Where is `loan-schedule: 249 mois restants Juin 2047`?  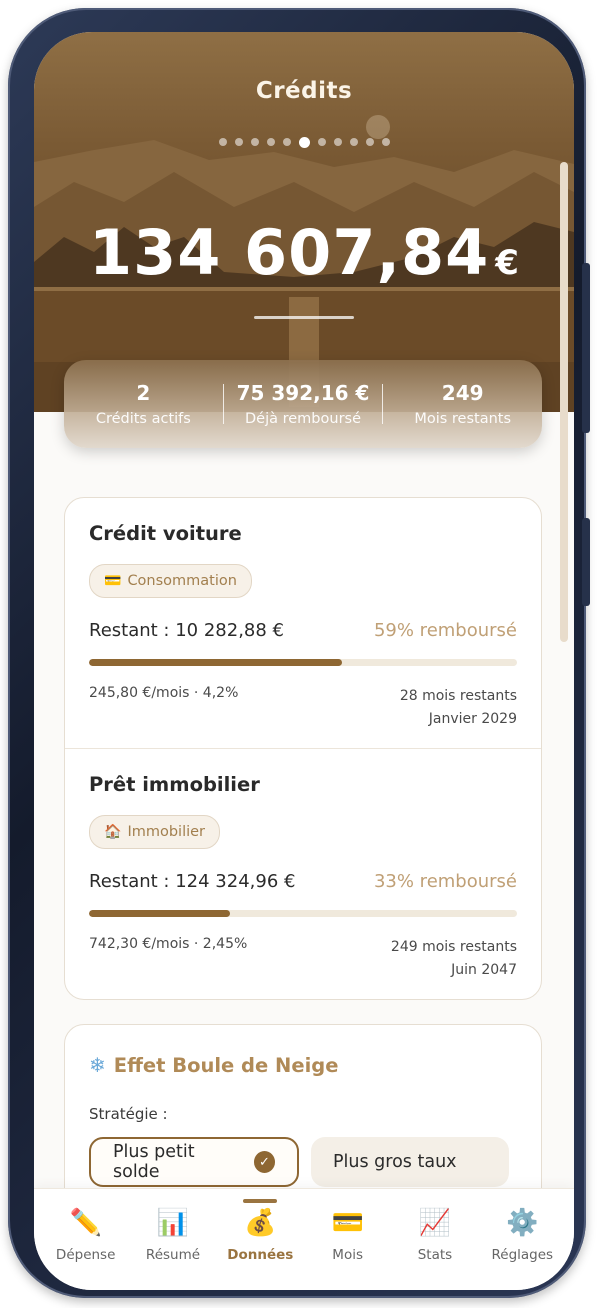
loan-schedule: 249 mois restants Juin 2047 is located at coordinates (454, 959).